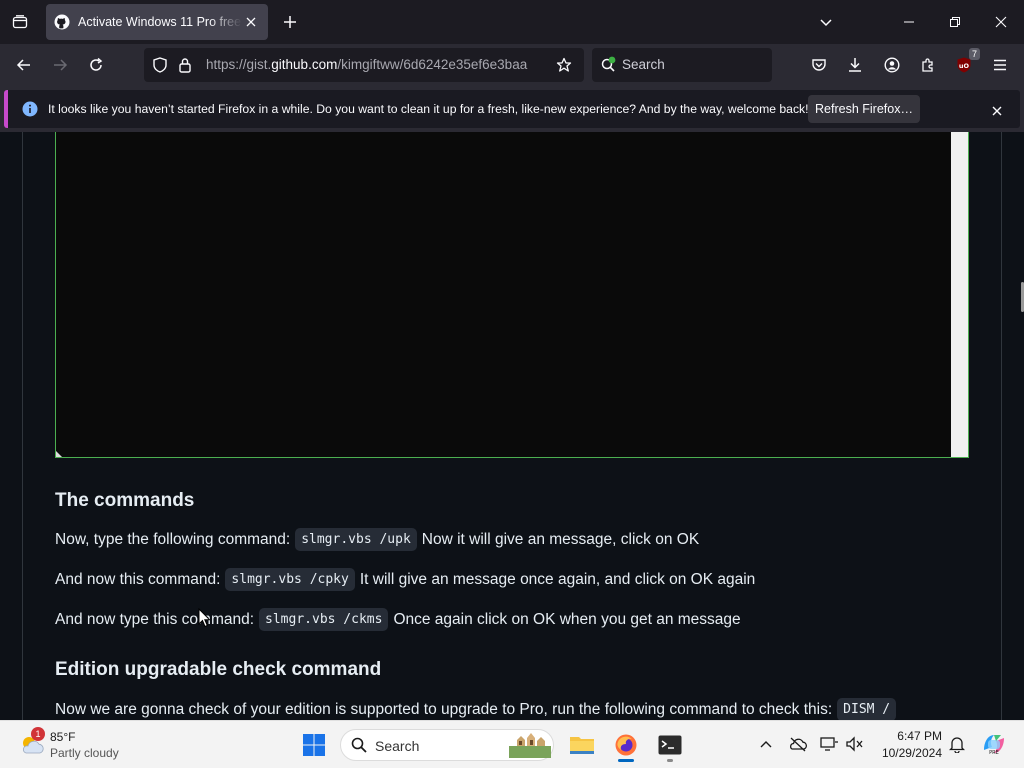 The height and width of the screenshot is (768, 1024). I want to click on search-bar: Search, so click(682, 65).